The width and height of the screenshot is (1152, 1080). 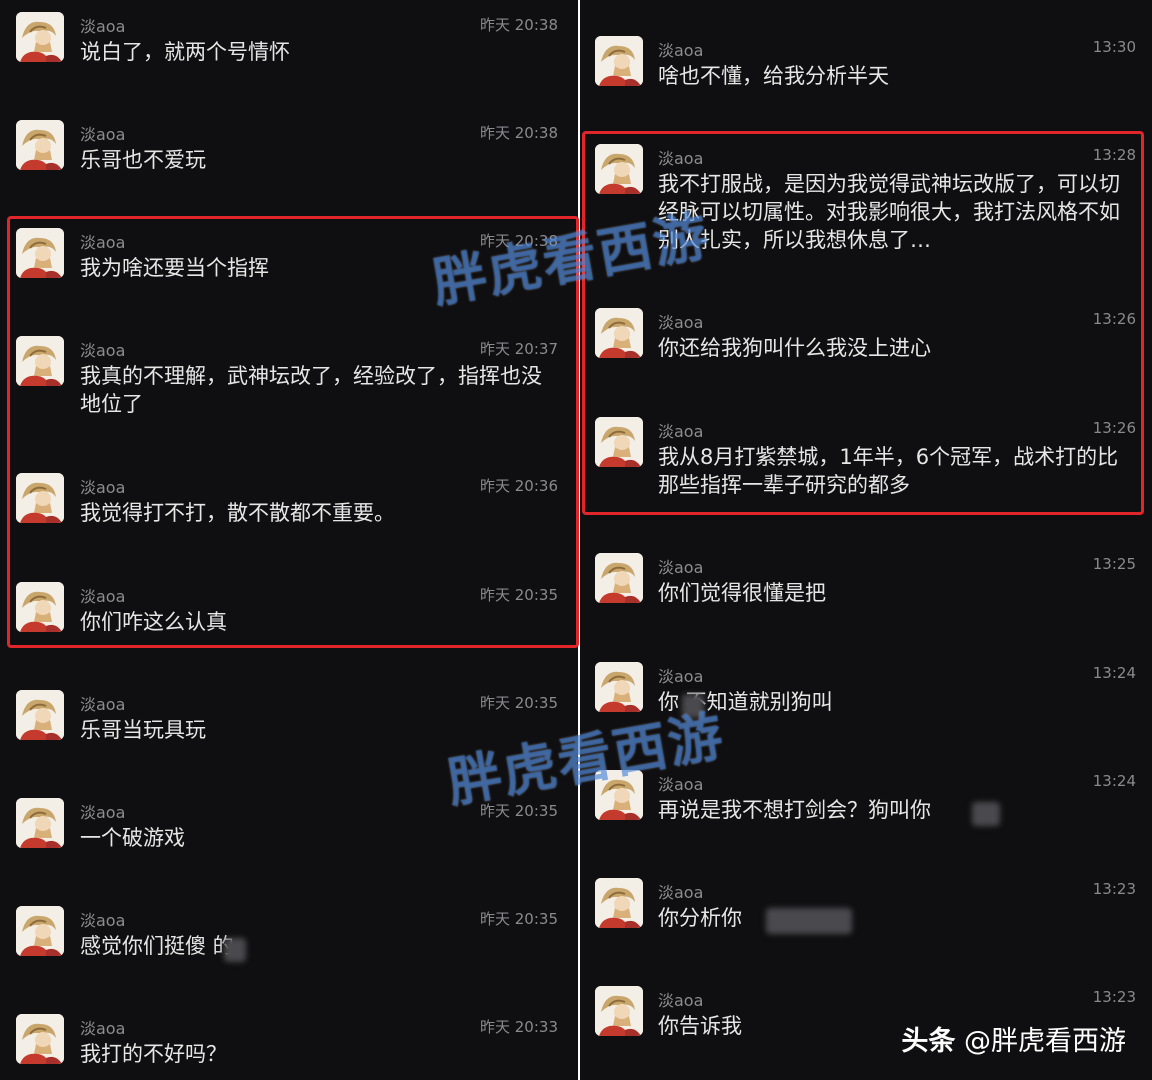 I want to click on message-text: 我觉得打不打，散不散都不重要。, so click(x=237, y=513).